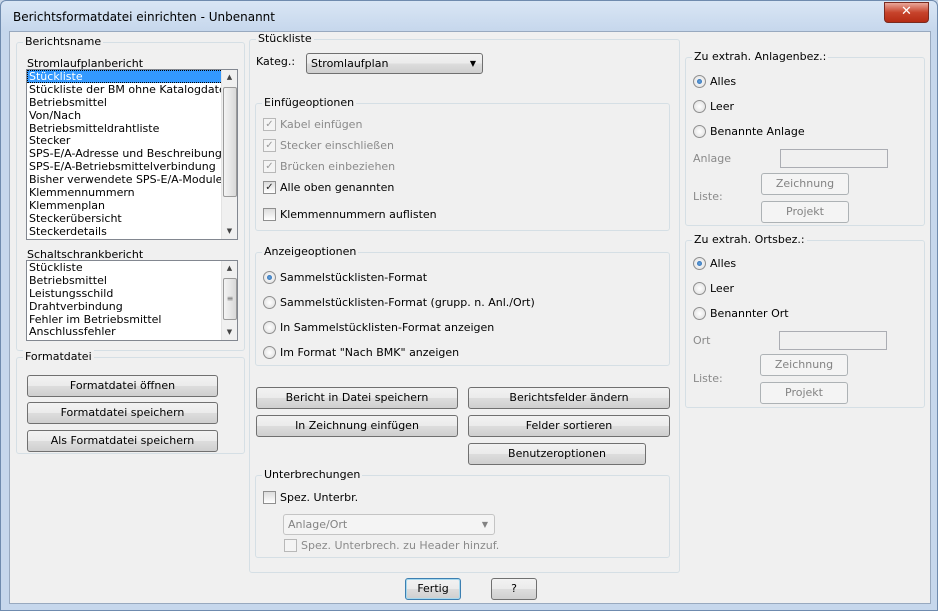 Image resolution: width=938 pixels, height=611 pixels. What do you see at coordinates (132, 166) in the screenshot?
I see `list-item: SPS-E/A-Betriebsmittelverbindung` at bounding box center [132, 166].